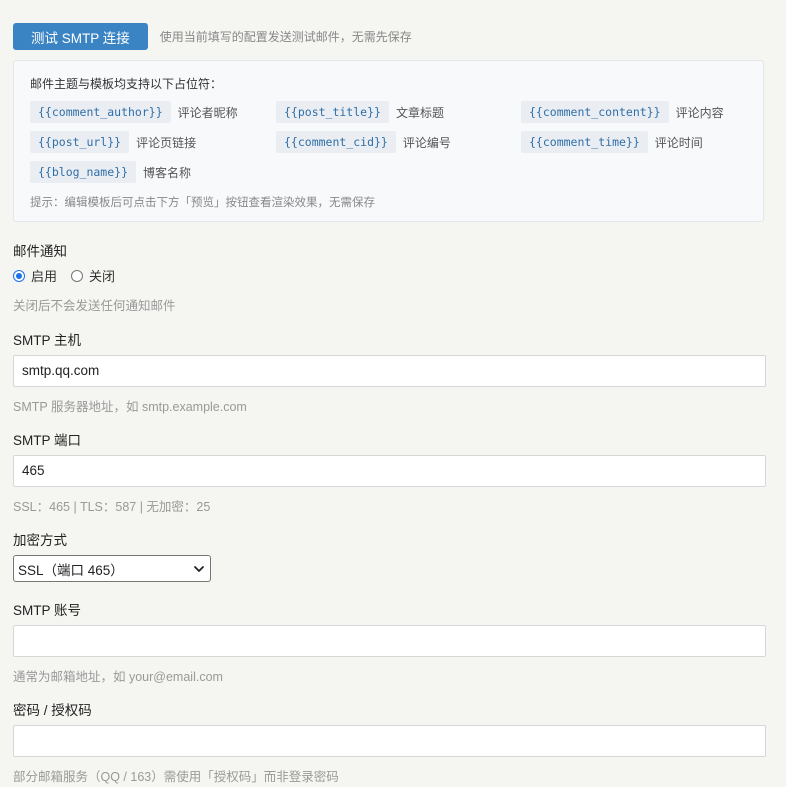 Image resolution: width=786 pixels, height=787 pixels. I want to click on test-smtp-button: 测试 SMTP 连接, so click(80, 36).